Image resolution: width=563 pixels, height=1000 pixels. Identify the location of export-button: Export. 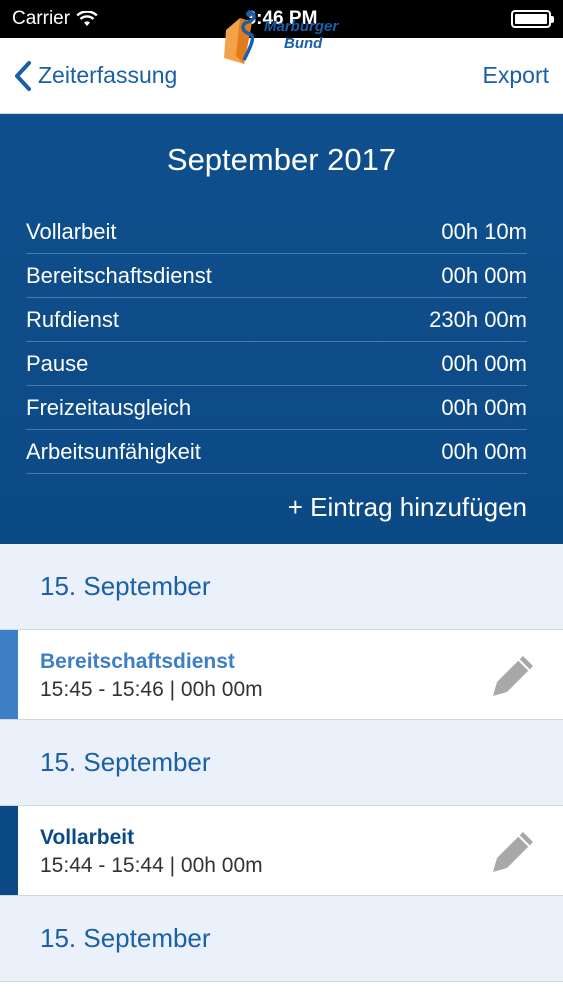
(516, 75).